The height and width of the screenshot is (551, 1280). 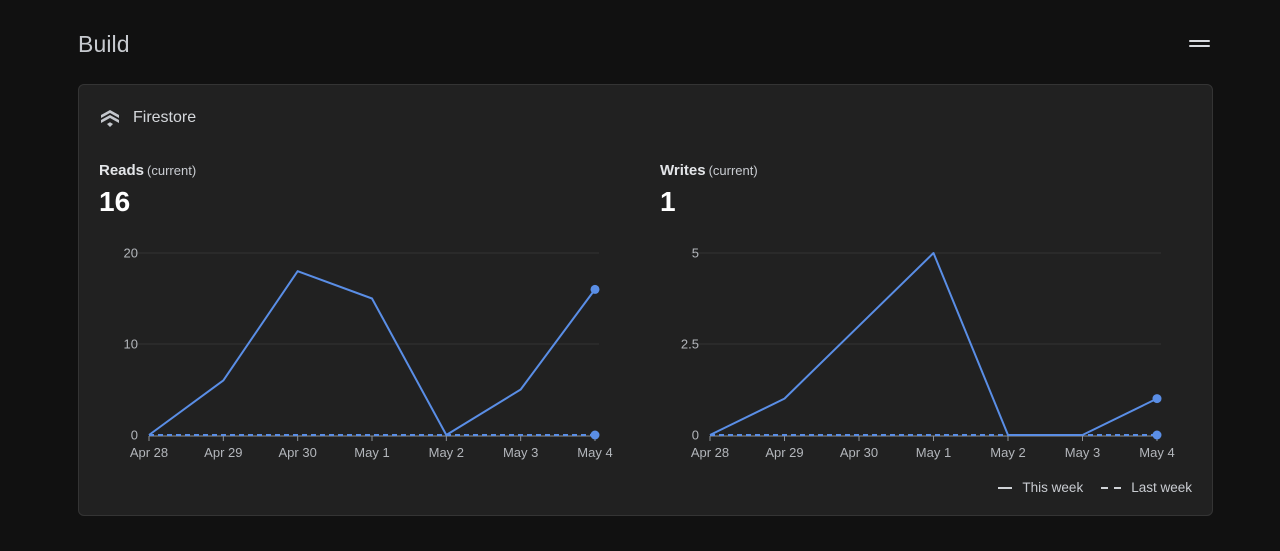 I want to click on writes-this-week-endpoint, so click(x=1157, y=399).